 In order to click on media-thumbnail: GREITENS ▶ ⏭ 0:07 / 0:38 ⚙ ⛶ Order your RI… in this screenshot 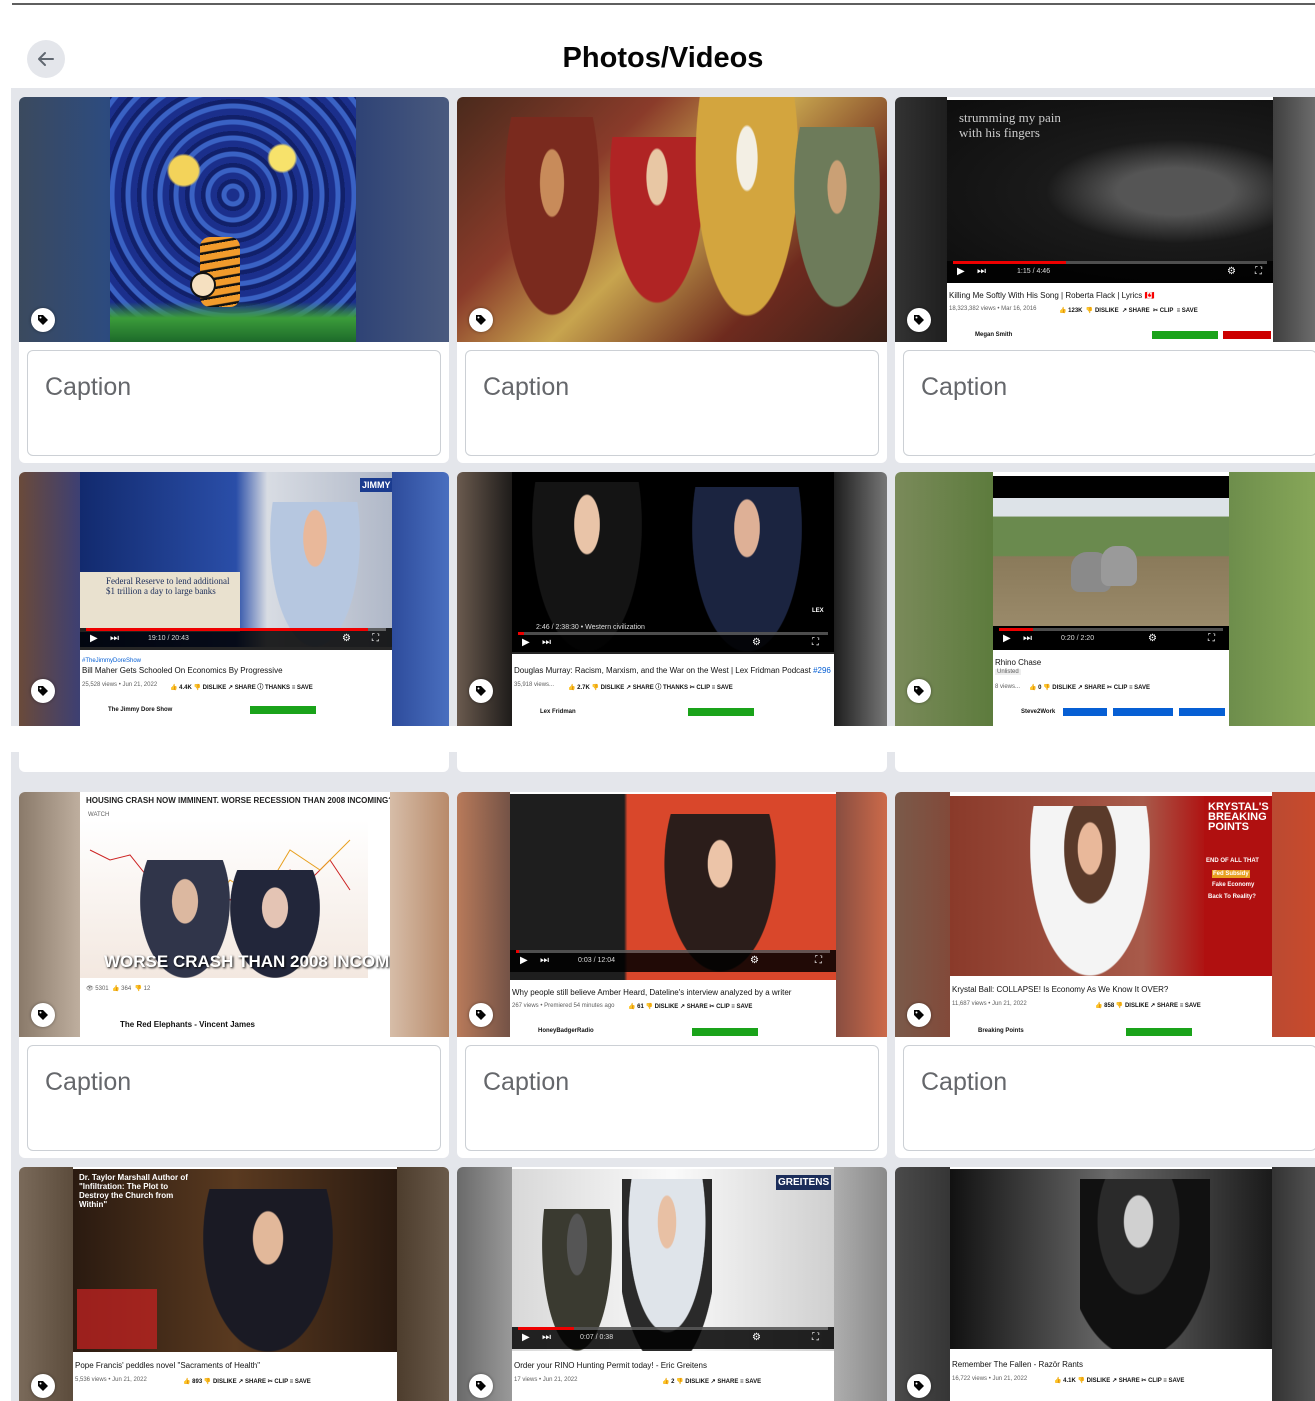, I will do `click(672, 1284)`.